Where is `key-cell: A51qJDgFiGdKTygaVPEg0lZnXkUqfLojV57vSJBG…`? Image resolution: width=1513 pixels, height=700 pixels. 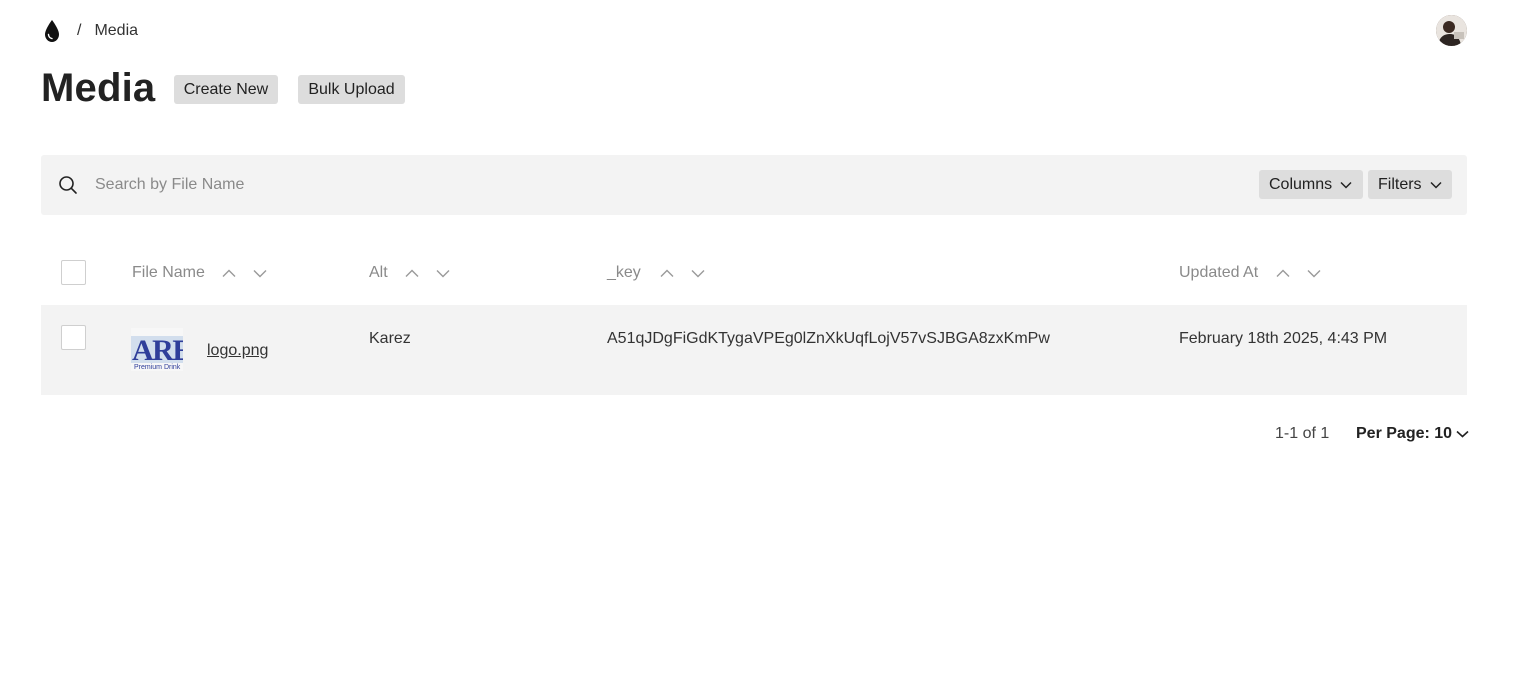
key-cell: A51qJDgFiGdKTygaVPEg0lZnXkUqfLojV57vSJBG… is located at coordinates (828, 338).